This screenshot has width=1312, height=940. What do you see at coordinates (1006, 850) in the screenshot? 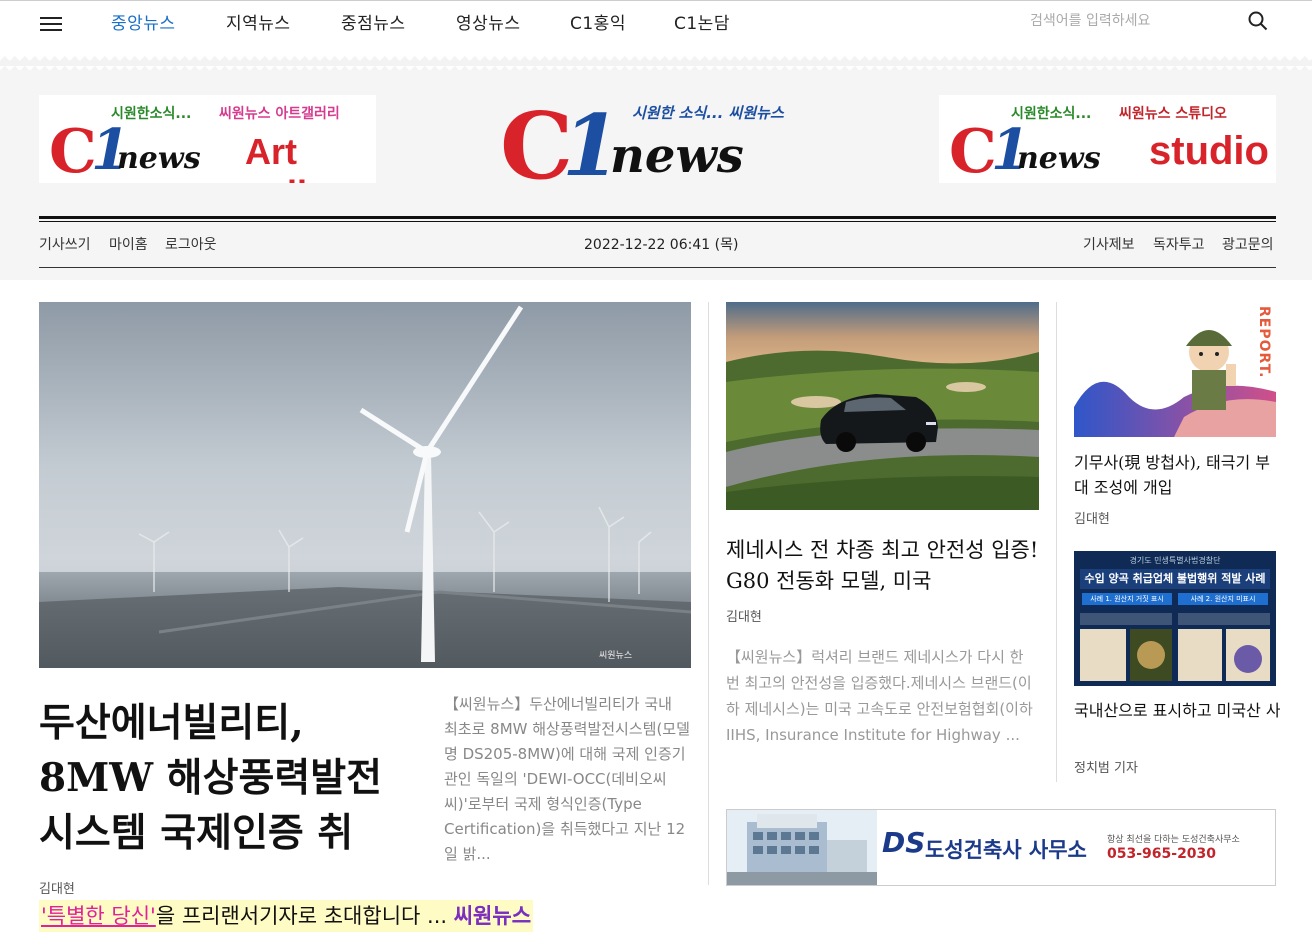
I see `ad-company-name: 도성건축사 사무소` at bounding box center [1006, 850].